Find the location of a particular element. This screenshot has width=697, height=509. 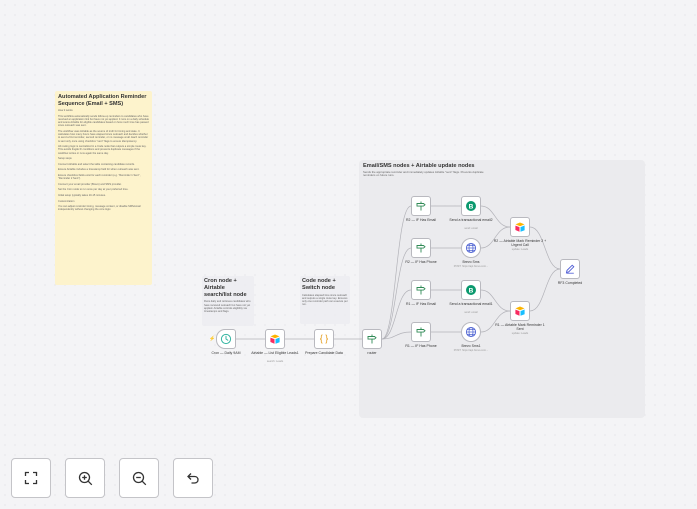

node-brevo-sms is located at coordinates (471, 248).